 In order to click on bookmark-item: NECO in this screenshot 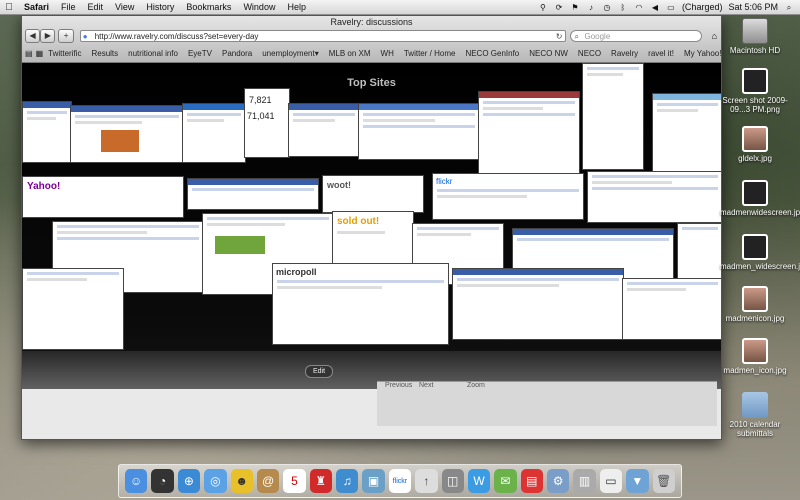, I will do `click(589, 53)`.